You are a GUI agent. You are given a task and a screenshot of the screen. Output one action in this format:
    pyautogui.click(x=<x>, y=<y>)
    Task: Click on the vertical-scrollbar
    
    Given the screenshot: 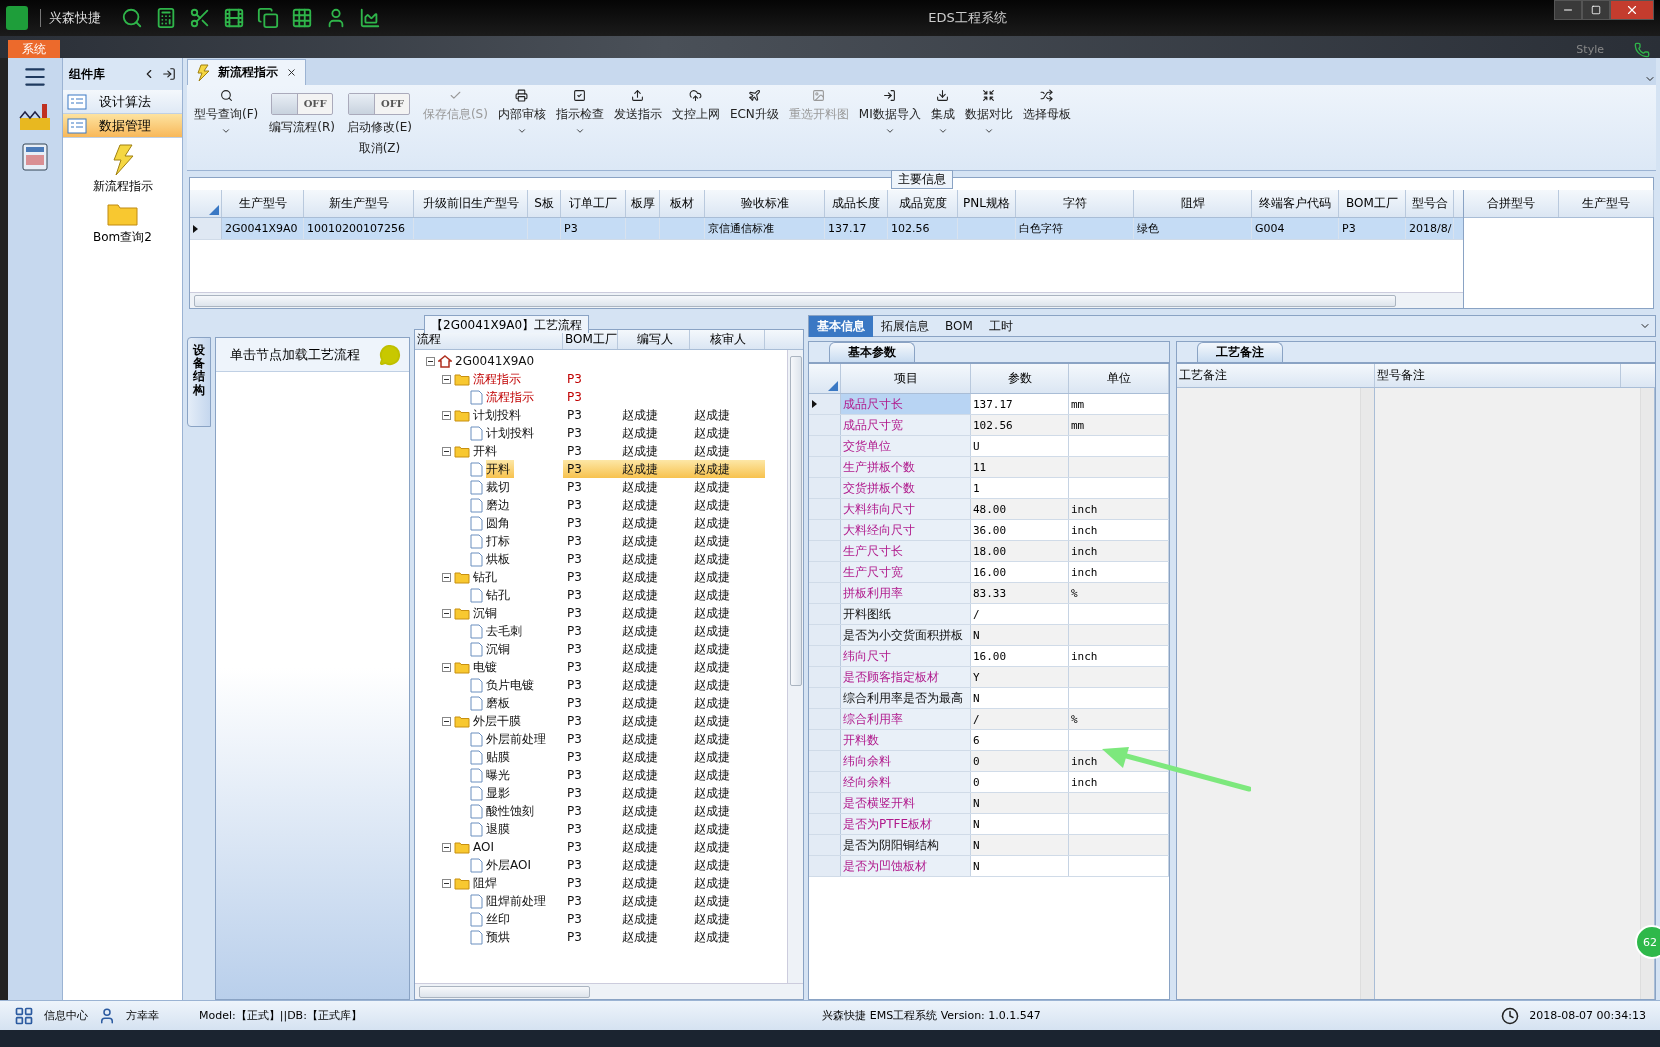 What is the action you would take?
    pyautogui.click(x=795, y=666)
    